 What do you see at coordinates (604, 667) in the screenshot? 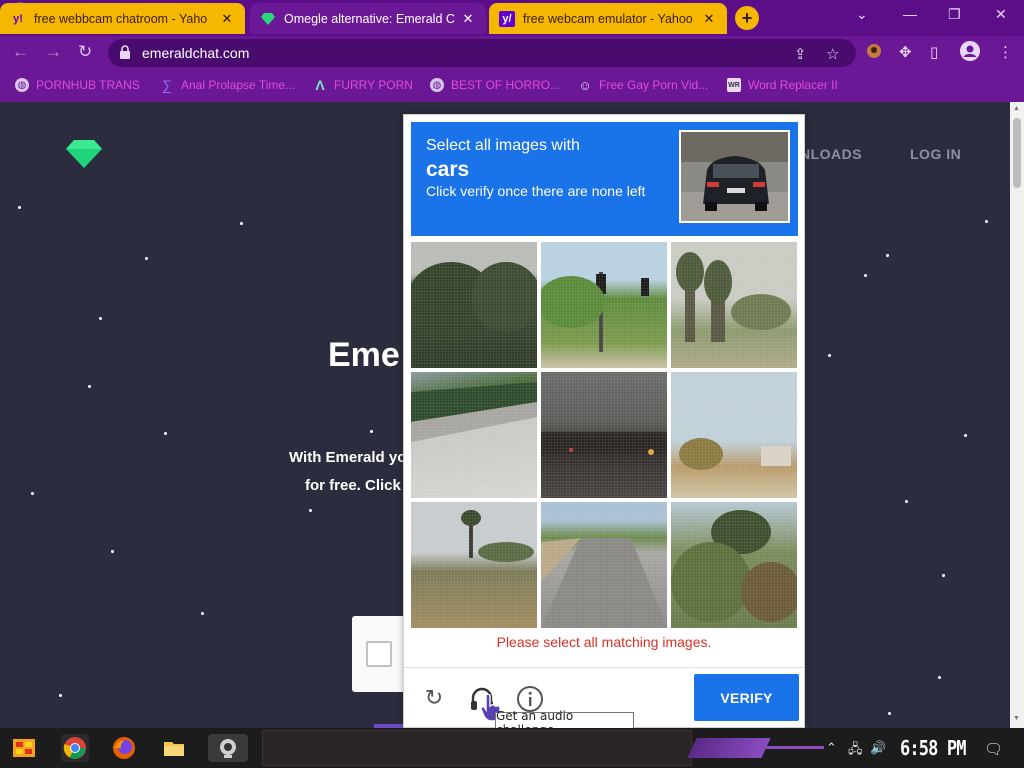
I see `footer-divider` at bounding box center [604, 667].